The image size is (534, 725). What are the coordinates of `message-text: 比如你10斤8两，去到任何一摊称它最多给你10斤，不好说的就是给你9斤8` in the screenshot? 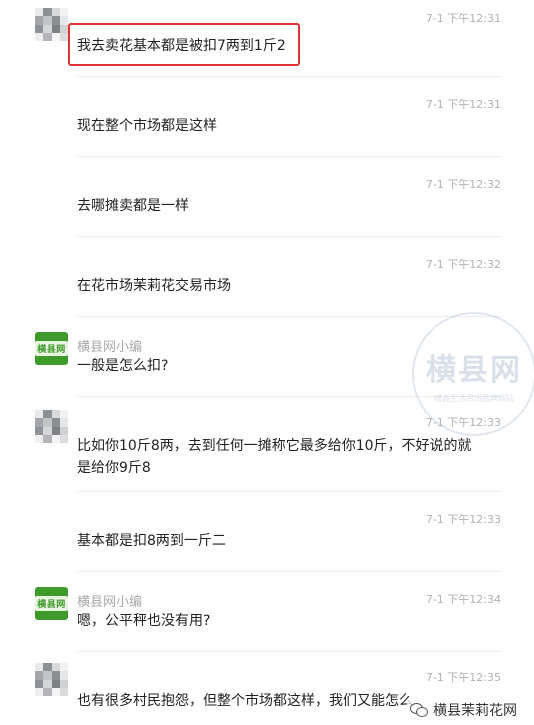 It's located at (274, 457).